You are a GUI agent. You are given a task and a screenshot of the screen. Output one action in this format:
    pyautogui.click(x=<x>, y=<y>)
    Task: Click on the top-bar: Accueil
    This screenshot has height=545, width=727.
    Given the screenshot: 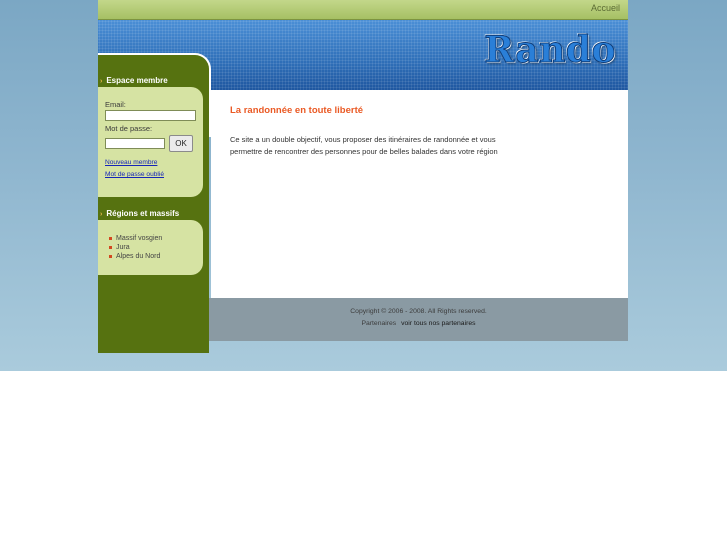 What is the action you would take?
    pyautogui.click(x=363, y=10)
    